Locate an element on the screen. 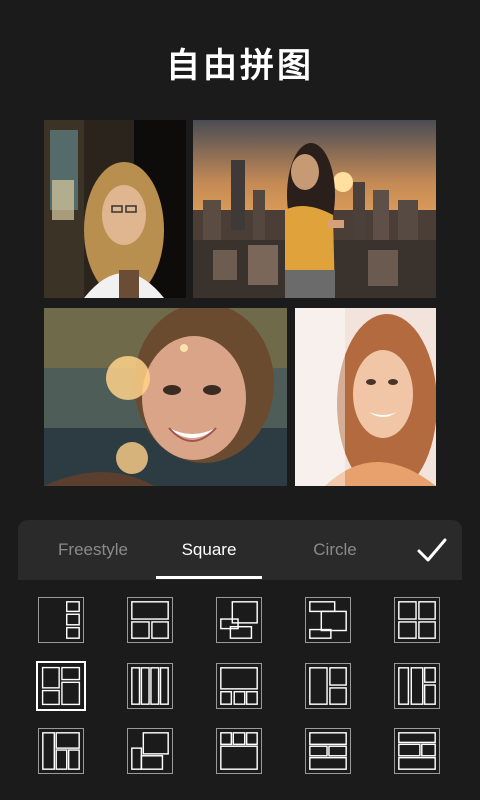 Image resolution: width=480 pixels, height=800 pixels. tab-square: Square is located at coordinates (209, 550).